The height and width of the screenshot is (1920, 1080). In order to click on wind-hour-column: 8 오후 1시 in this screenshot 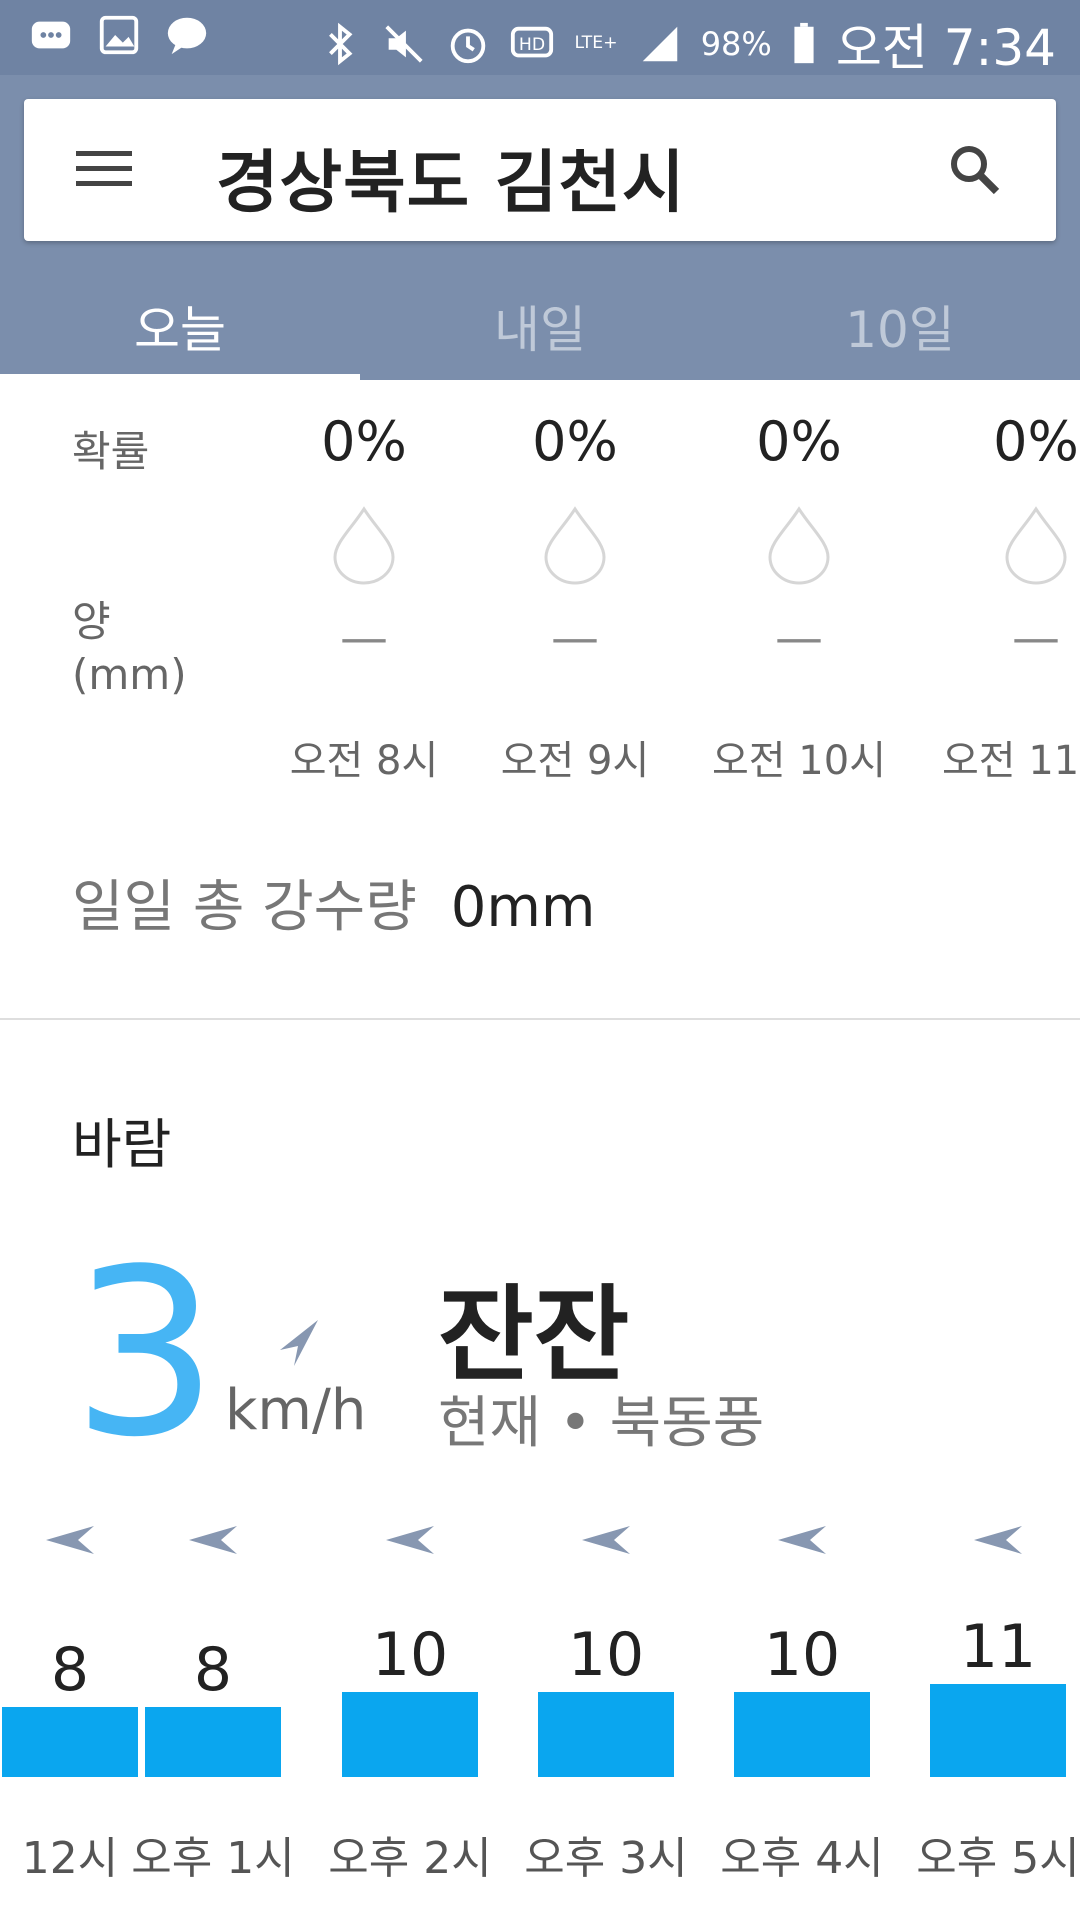, I will do `click(213, 1702)`.